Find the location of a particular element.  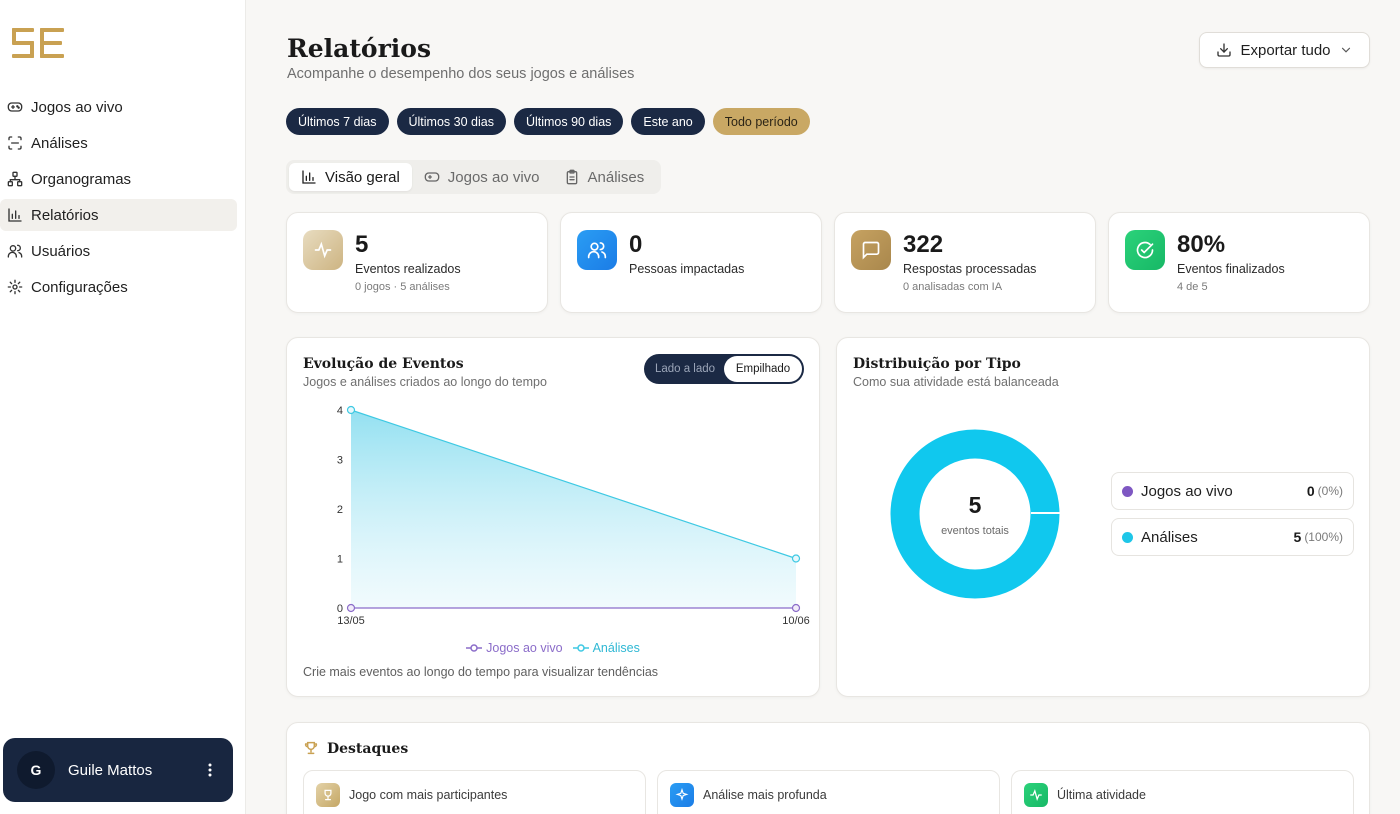

distribution-value: 5 is located at coordinates (1297, 537).